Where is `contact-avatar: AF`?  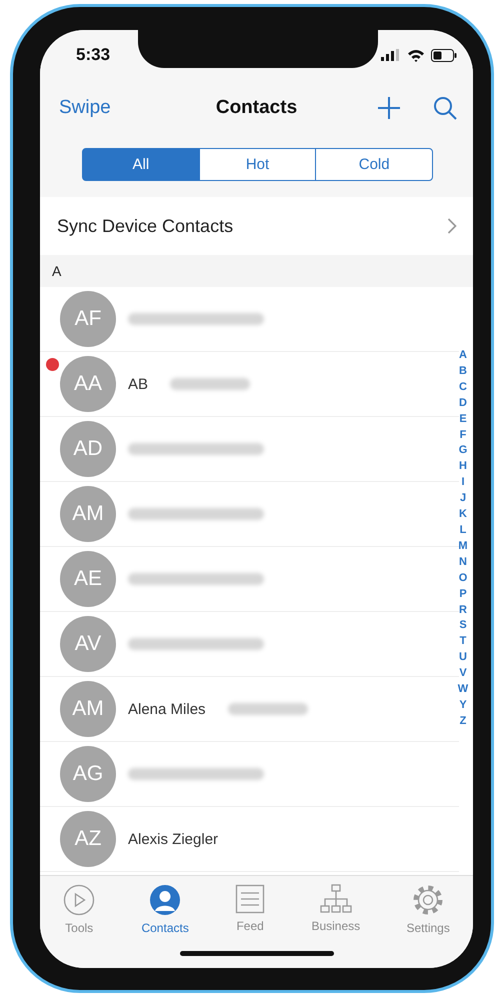 contact-avatar: AF is located at coordinates (88, 319).